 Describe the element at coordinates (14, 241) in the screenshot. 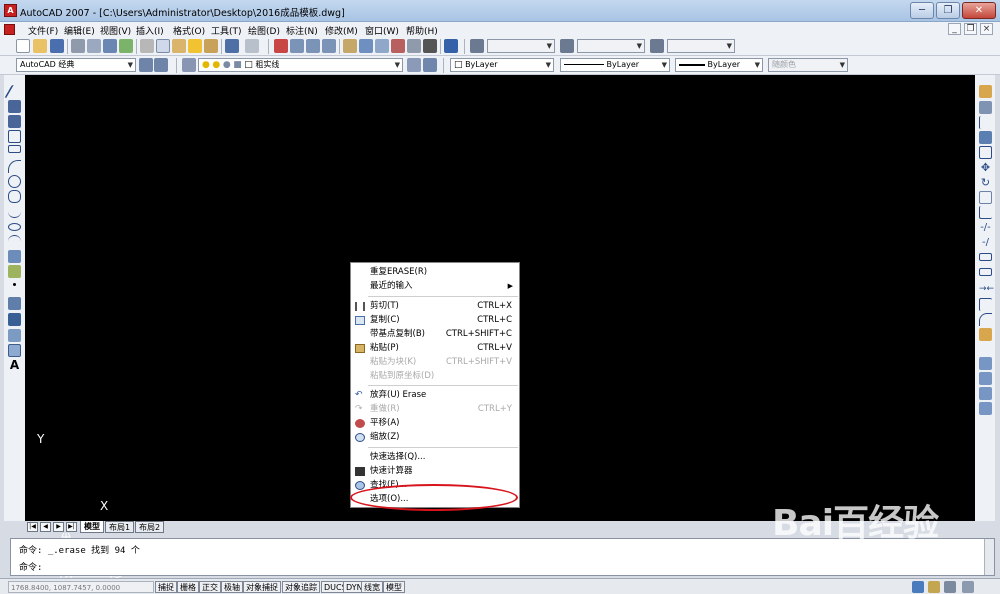

I see `ellipse-arc-icon` at that location.